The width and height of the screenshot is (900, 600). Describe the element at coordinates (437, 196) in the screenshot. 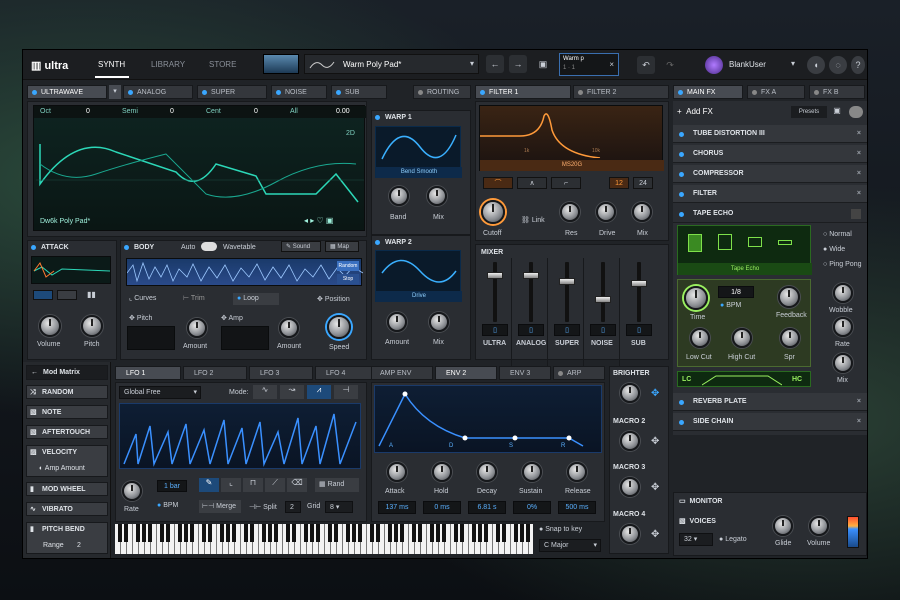

I see `warp1-mix-knob` at that location.